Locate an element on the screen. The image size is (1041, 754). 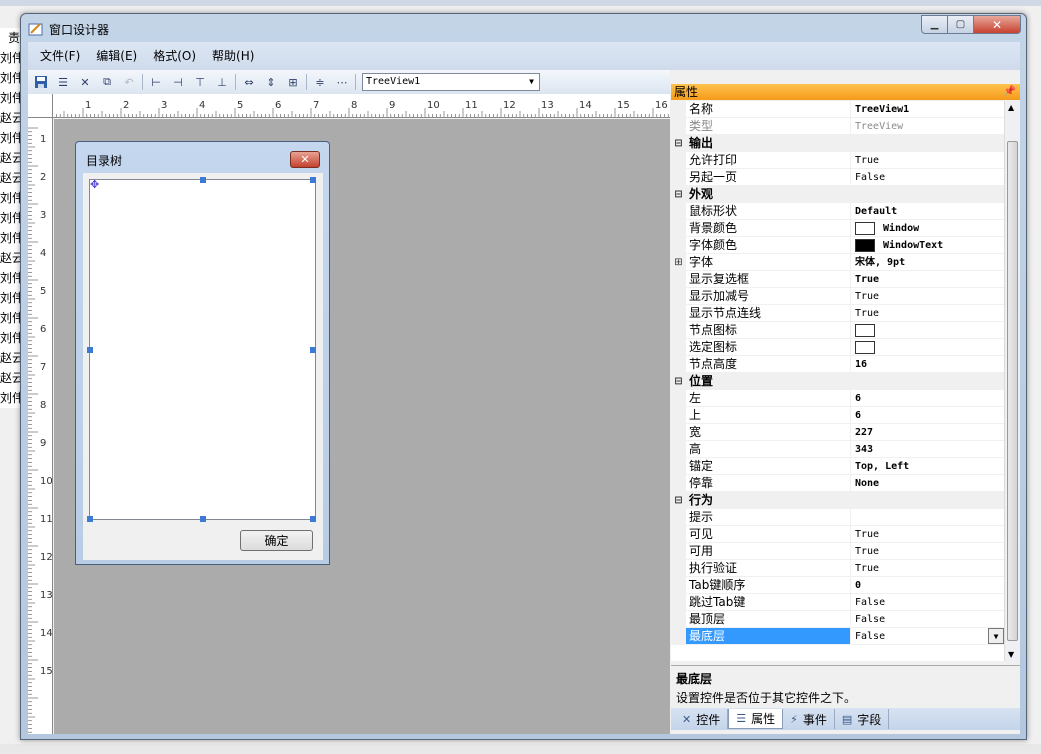
property-value: Window is located at coordinates (927, 228).